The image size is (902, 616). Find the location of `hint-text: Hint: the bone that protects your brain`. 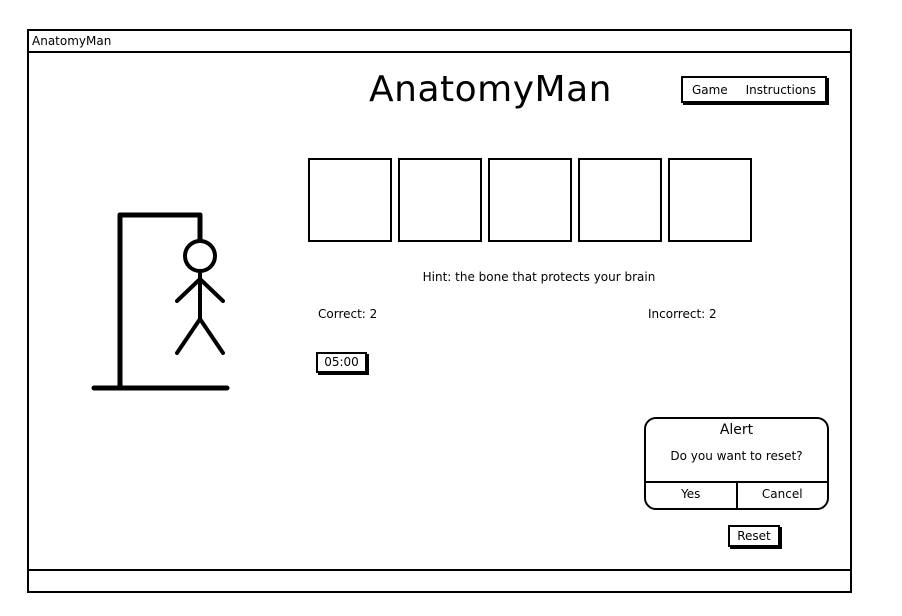

hint-text: Hint: the bone that protects your brain is located at coordinates (539, 277).